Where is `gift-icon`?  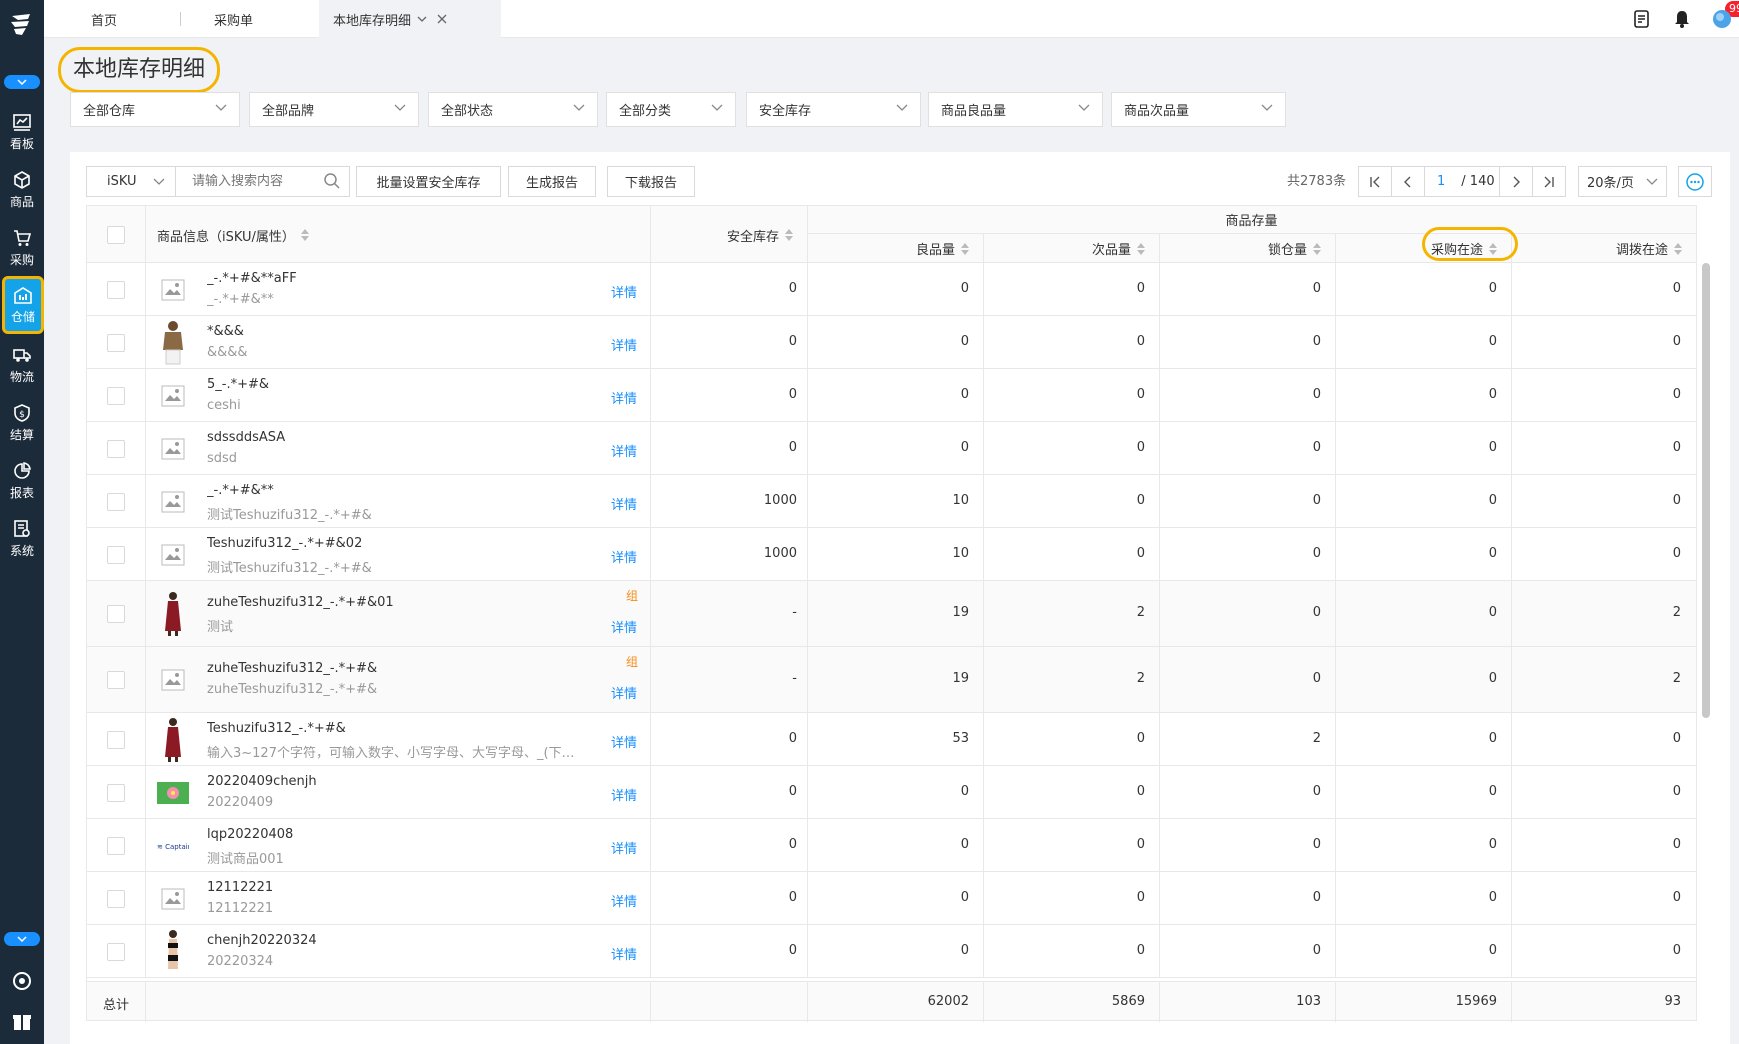 gift-icon is located at coordinates (22, 1022).